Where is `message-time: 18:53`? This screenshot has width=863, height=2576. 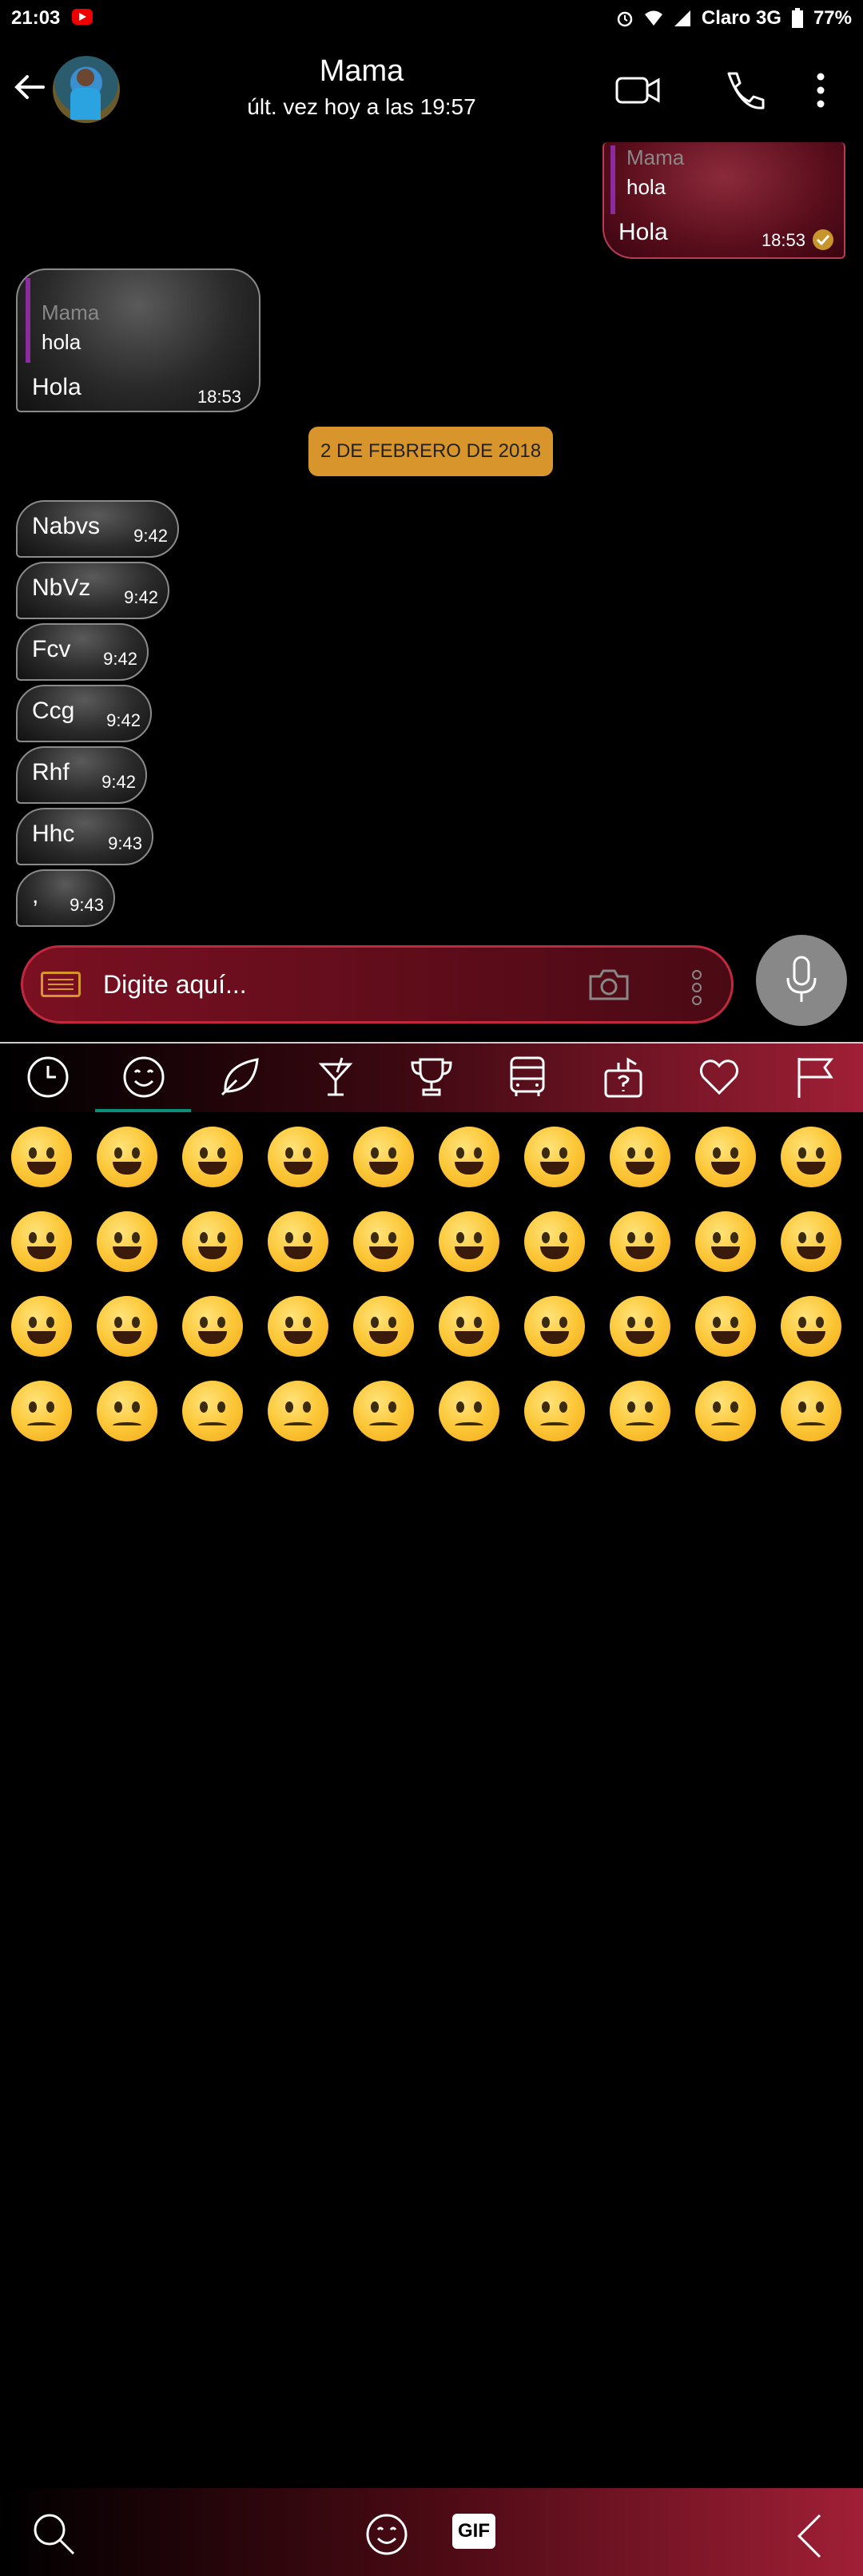
message-time: 18:53 is located at coordinates (219, 397).